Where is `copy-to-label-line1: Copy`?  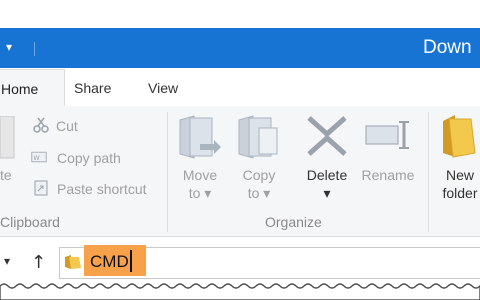
copy-to-label-line1: Copy is located at coordinates (259, 175).